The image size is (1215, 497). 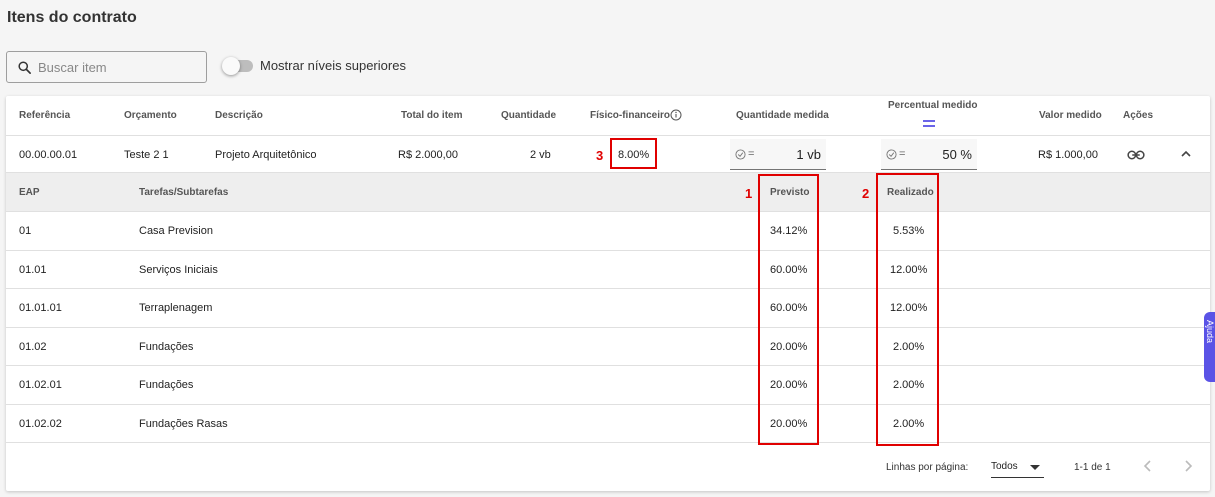 What do you see at coordinates (608, 424) in the screenshot?
I see `table-row: 01.02.02 Fundações Rasas 20.00% 2.00%` at bounding box center [608, 424].